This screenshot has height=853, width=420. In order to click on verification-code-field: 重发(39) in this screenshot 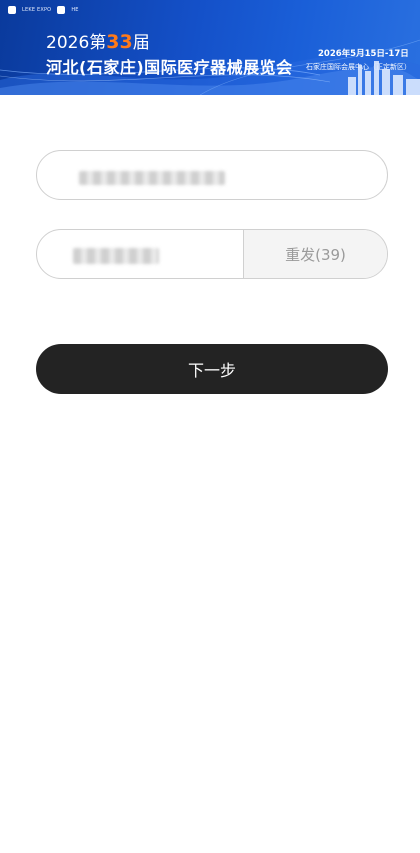, I will do `click(212, 254)`.